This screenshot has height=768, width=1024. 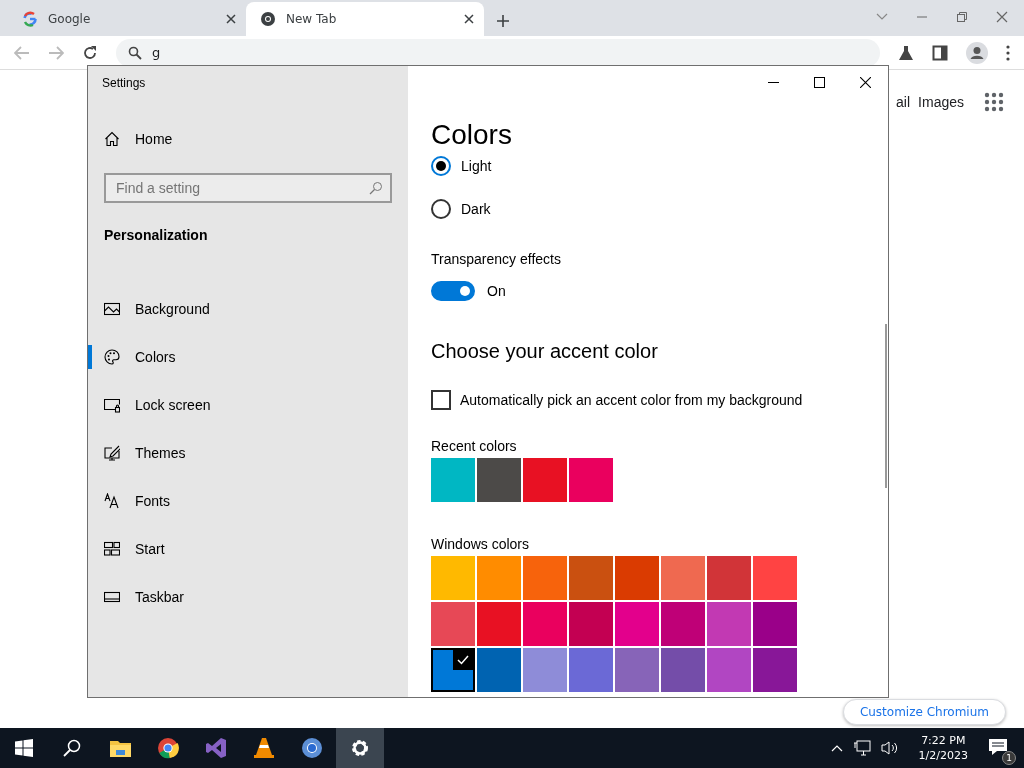 What do you see at coordinates (659, 209) in the screenshot?
I see `radio-option: Dark` at bounding box center [659, 209].